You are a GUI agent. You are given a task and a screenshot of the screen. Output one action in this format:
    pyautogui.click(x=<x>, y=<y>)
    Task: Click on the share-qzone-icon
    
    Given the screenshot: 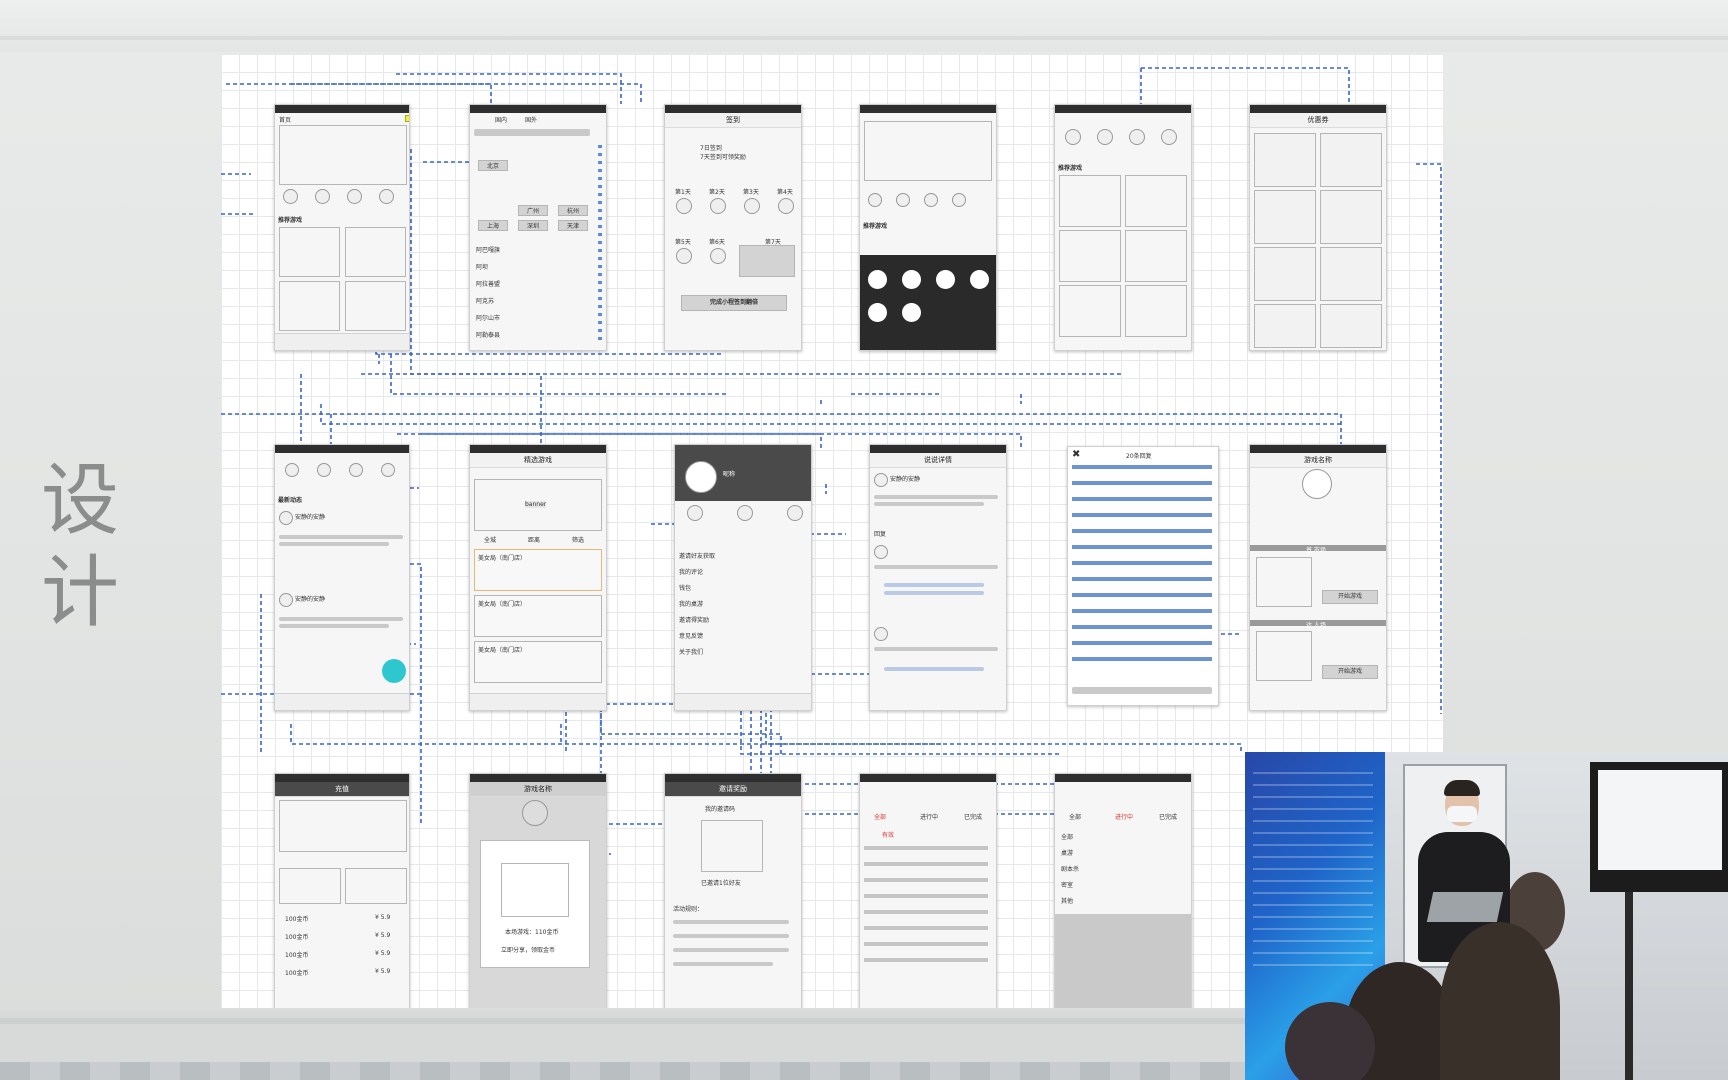 What is the action you would take?
    pyautogui.click(x=979, y=279)
    